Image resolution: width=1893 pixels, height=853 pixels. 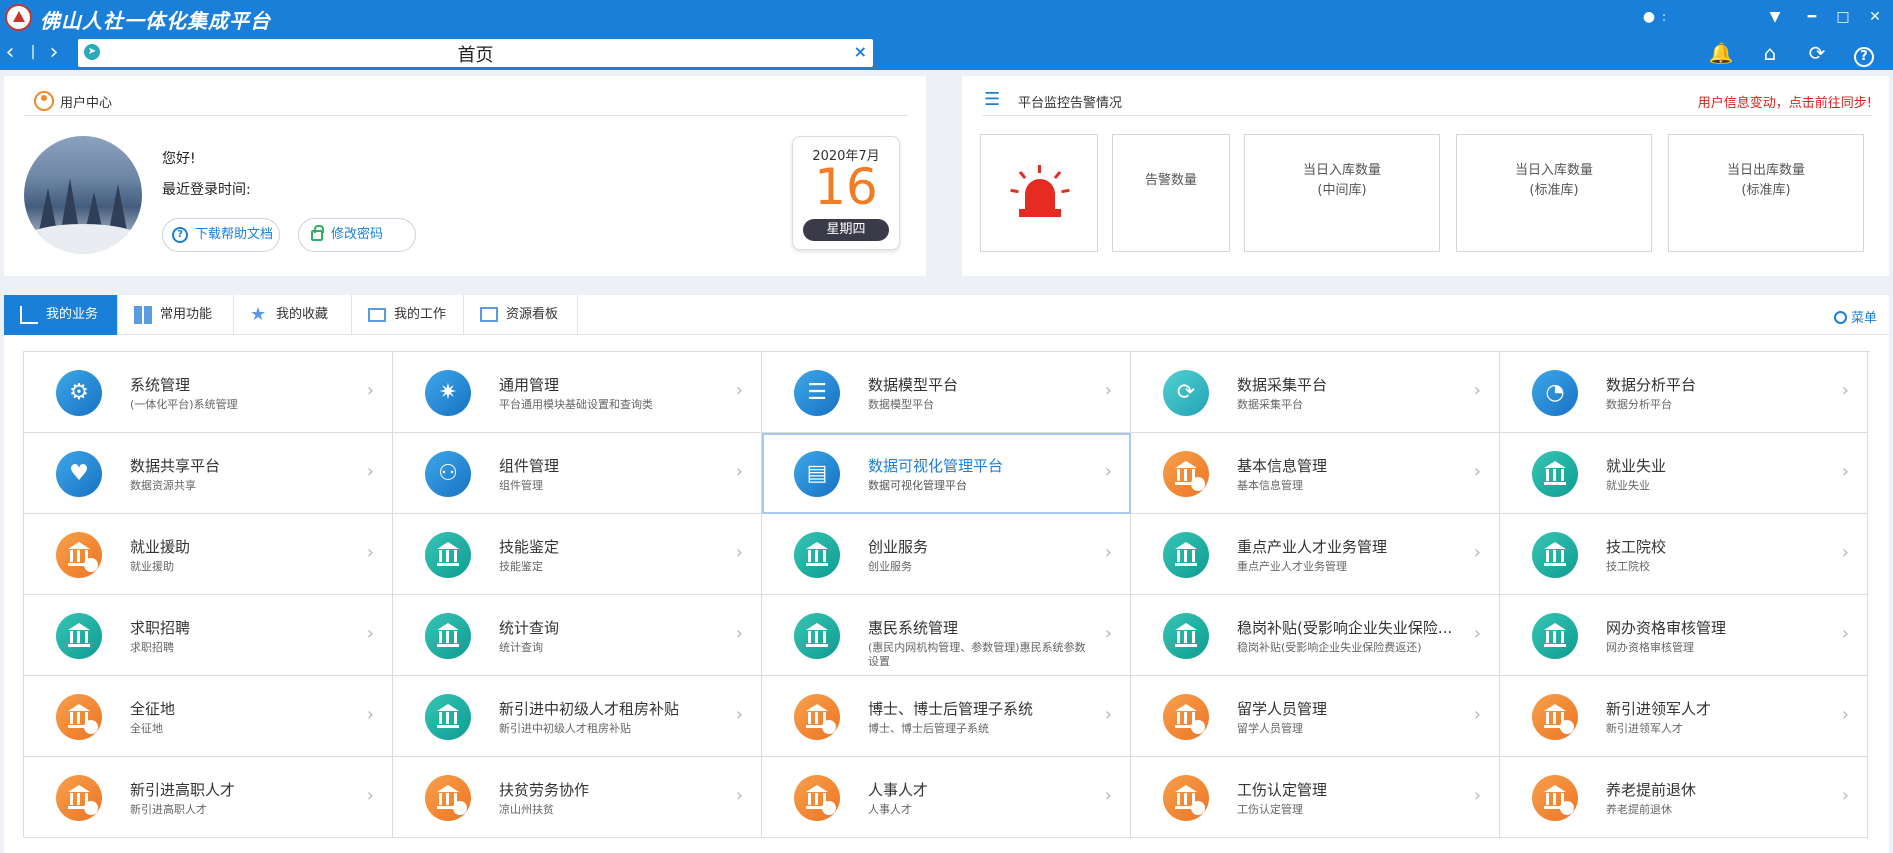 I want to click on change-password-button: 修改密码, so click(x=357, y=235).